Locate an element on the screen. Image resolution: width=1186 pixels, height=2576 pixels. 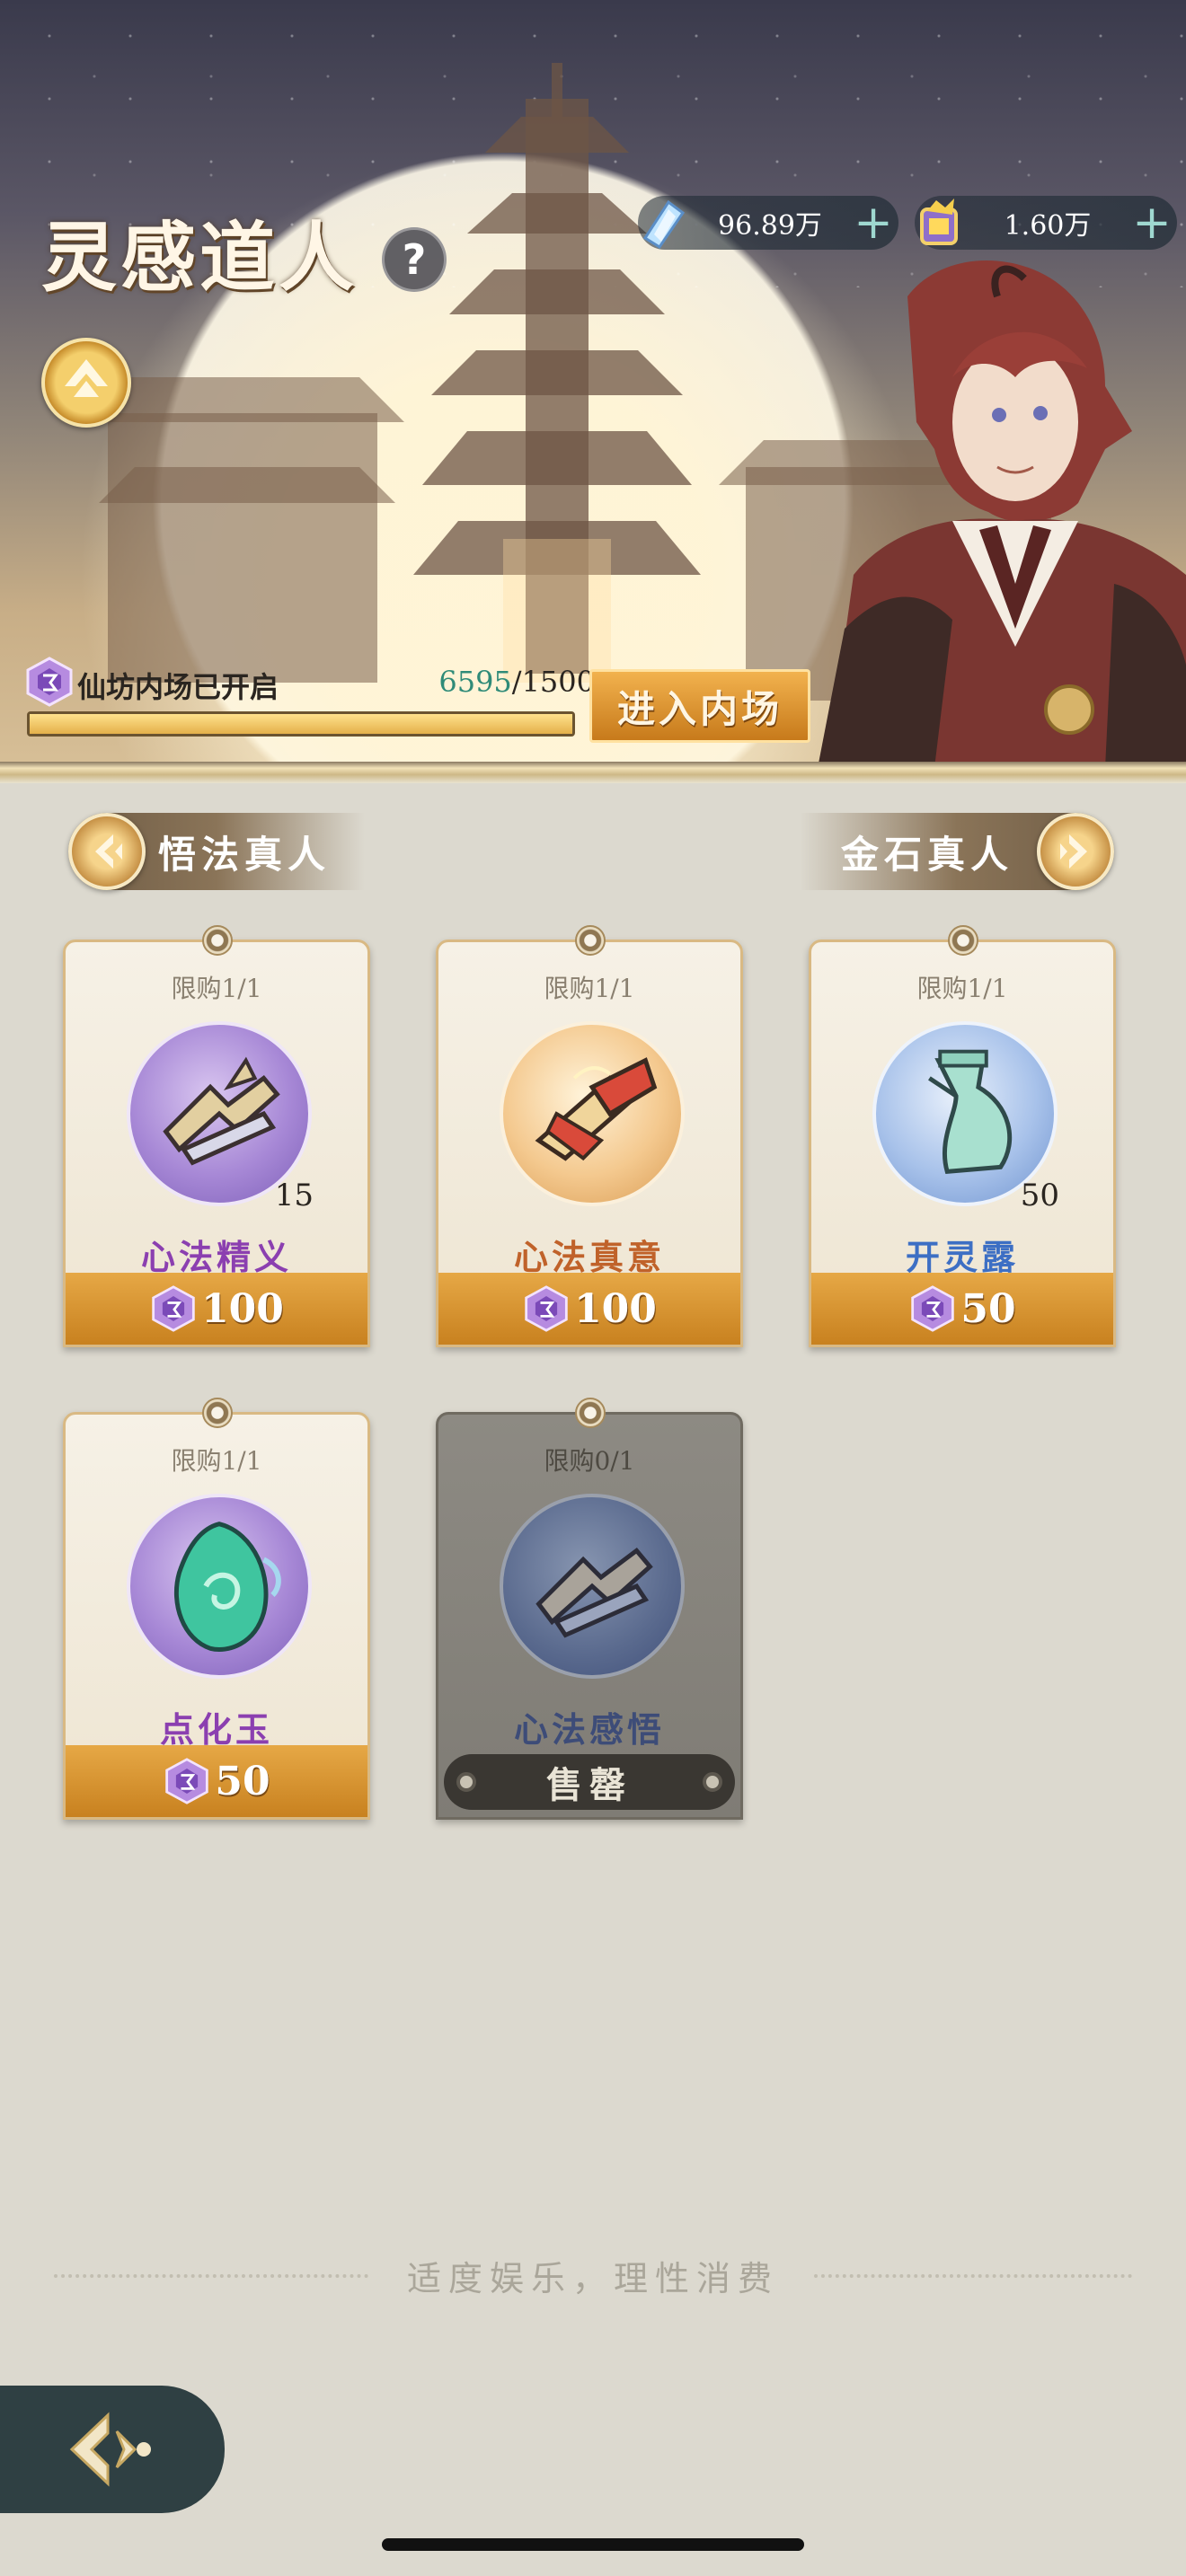
card-body: 限购1/1 15 心法精义 100 is located at coordinates (216, 1143).